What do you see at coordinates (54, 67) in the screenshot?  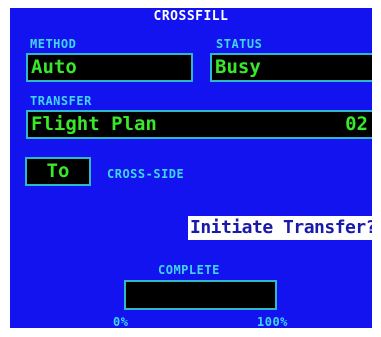 I see `method-value: Auto` at bounding box center [54, 67].